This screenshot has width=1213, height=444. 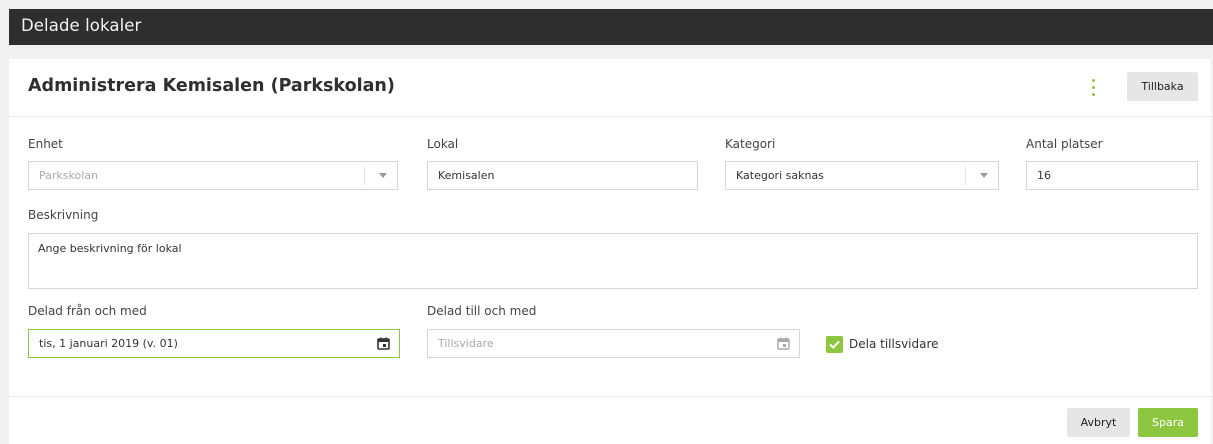 What do you see at coordinates (108, 343) in the screenshot?
I see `delad-fran-value: tis, 1 januari 2019 (v. 01)` at bounding box center [108, 343].